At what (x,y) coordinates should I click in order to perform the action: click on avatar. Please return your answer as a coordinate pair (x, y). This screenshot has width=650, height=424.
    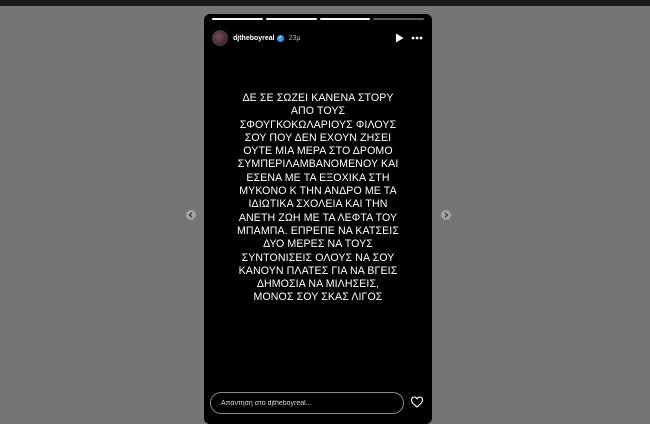
    Looking at the image, I should click on (220, 38).